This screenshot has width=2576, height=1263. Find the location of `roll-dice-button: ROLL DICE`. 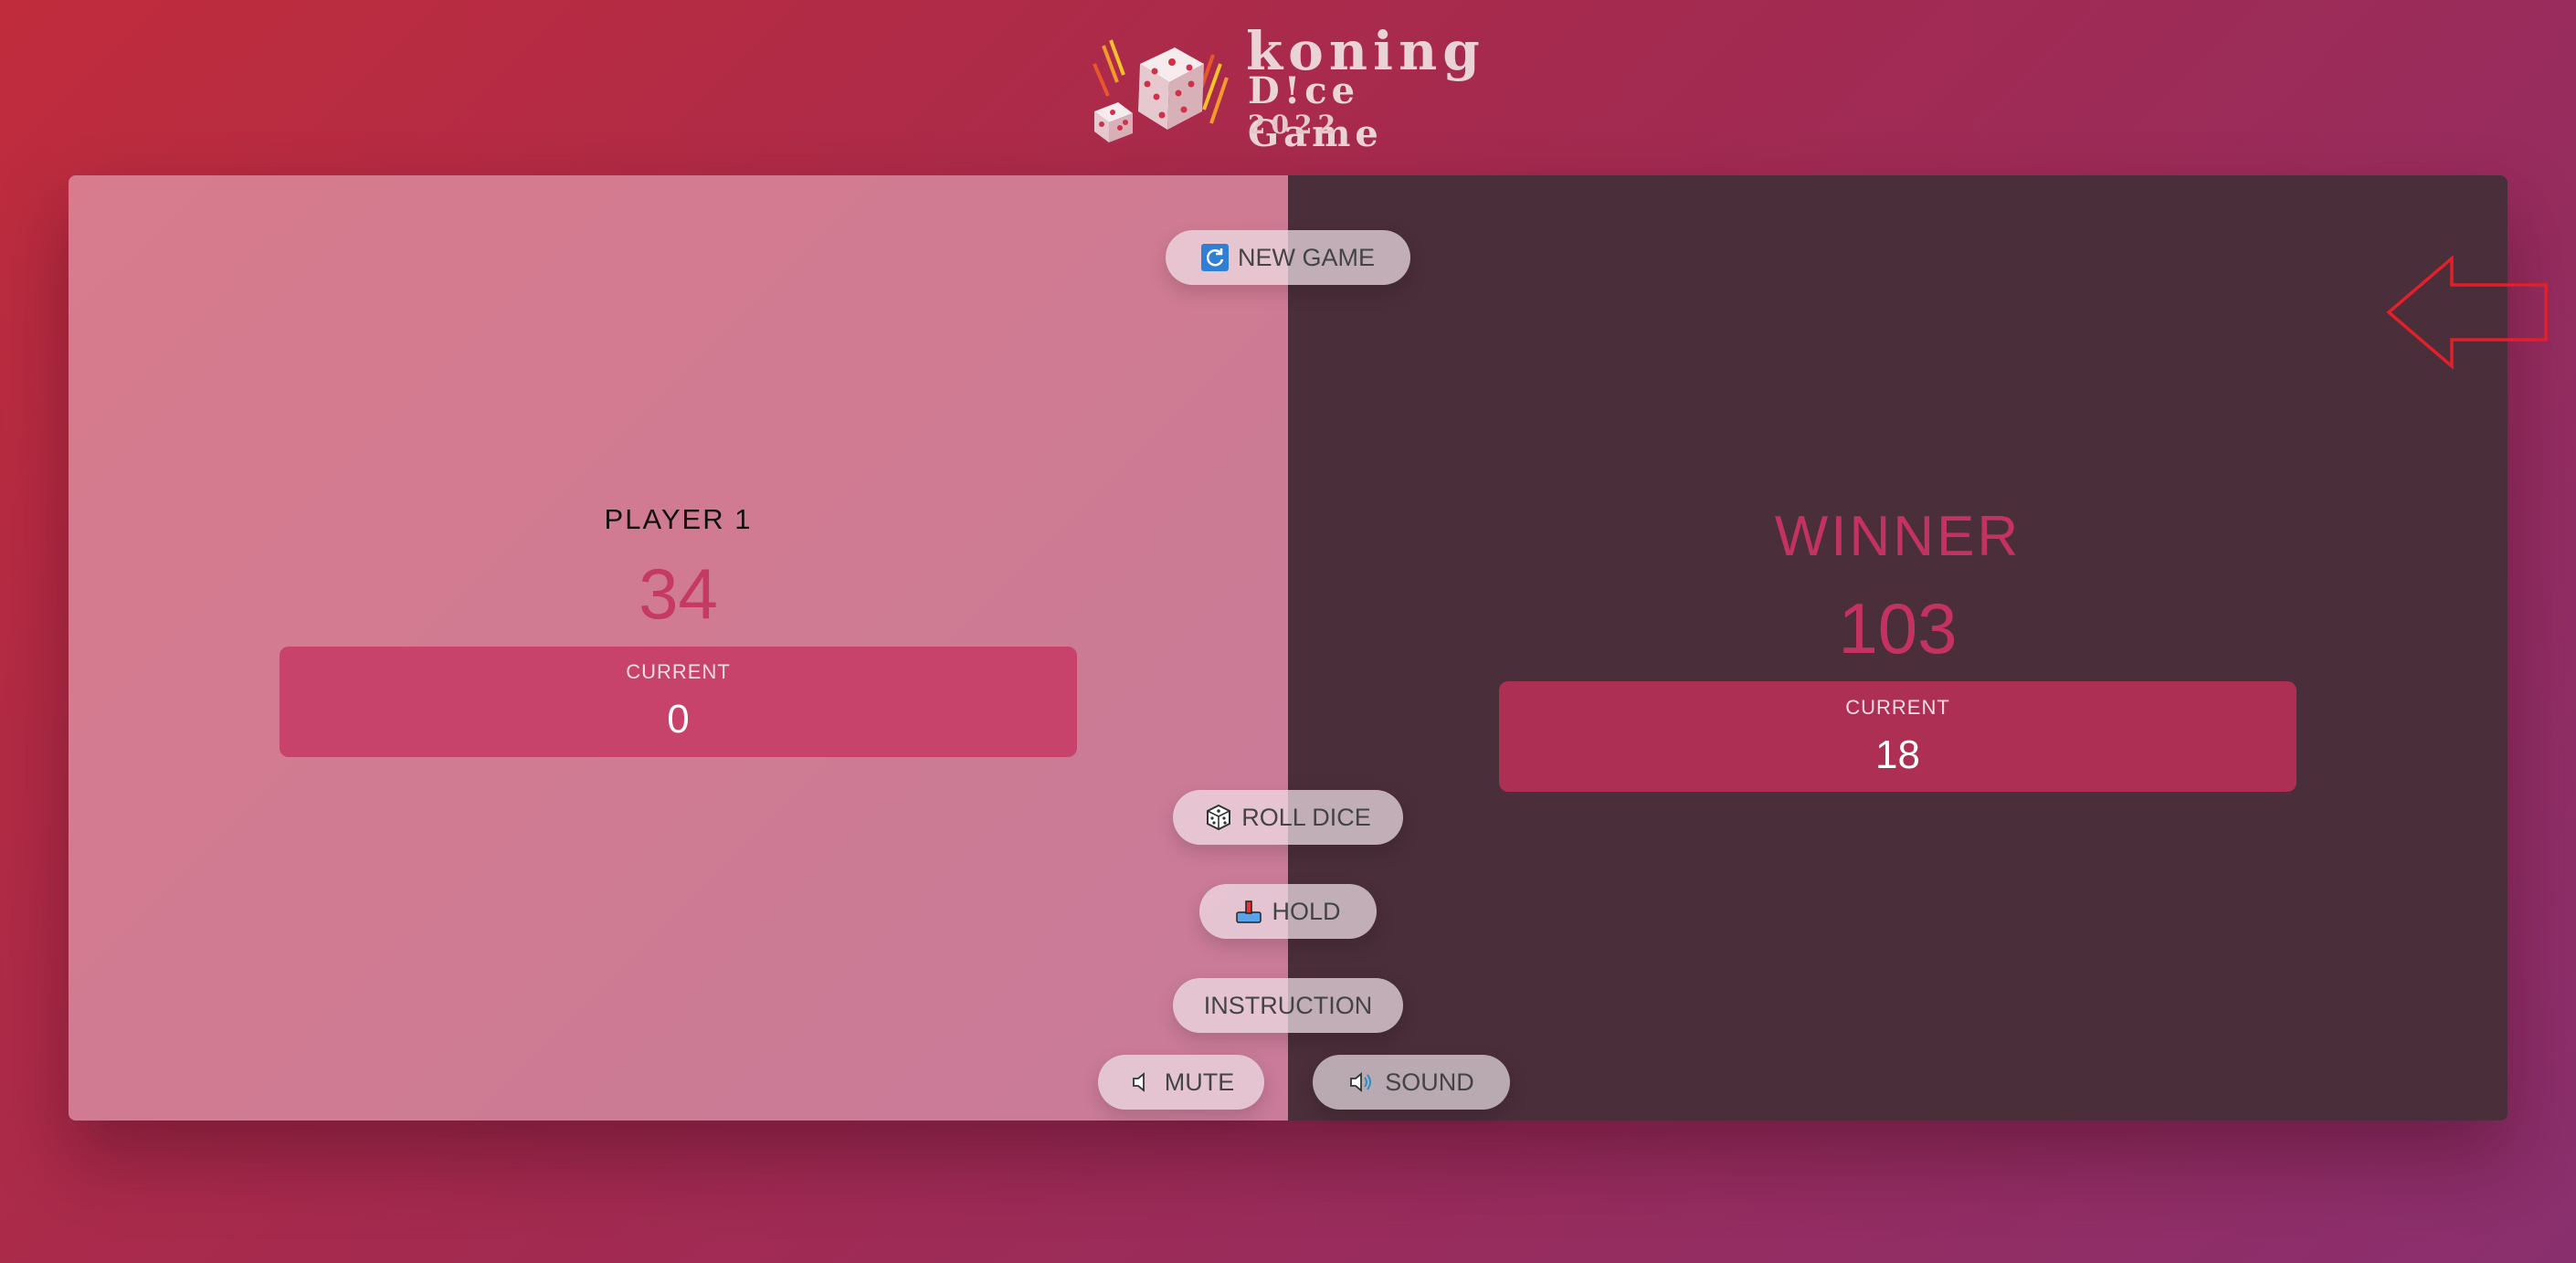

roll-dice-button: ROLL DICE is located at coordinates (1288, 818).